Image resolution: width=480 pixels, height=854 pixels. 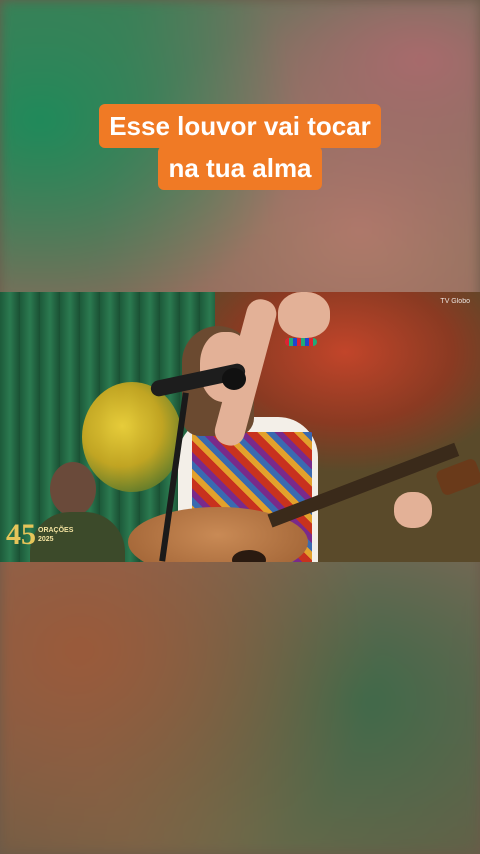 What do you see at coordinates (234, 379) in the screenshot?
I see `microphone-head` at bounding box center [234, 379].